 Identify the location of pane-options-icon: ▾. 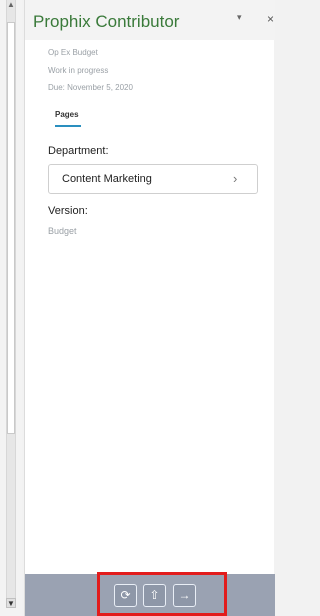
(239, 17).